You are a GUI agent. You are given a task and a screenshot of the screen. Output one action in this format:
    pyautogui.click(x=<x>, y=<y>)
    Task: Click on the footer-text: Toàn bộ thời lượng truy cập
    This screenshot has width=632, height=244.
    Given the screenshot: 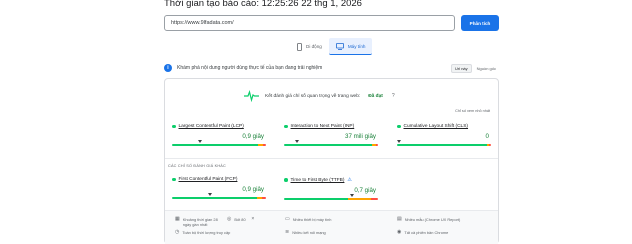 What is the action you would take?
    pyautogui.click(x=206, y=232)
    